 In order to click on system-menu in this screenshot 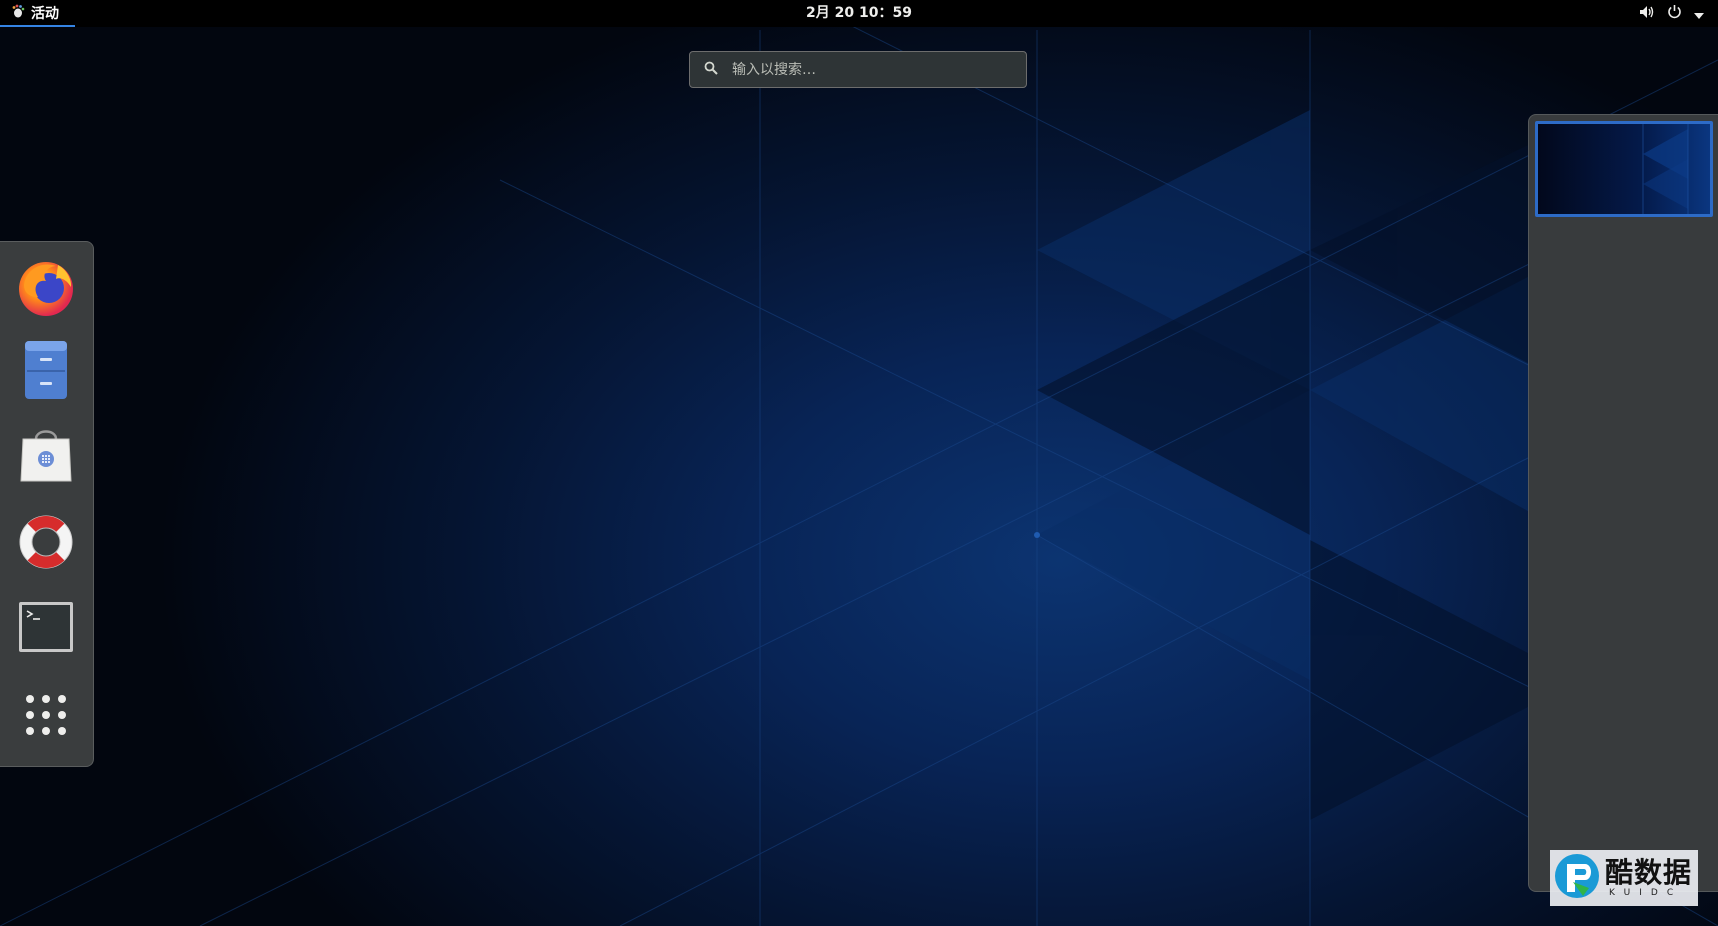, I will do `click(1671, 13)`.